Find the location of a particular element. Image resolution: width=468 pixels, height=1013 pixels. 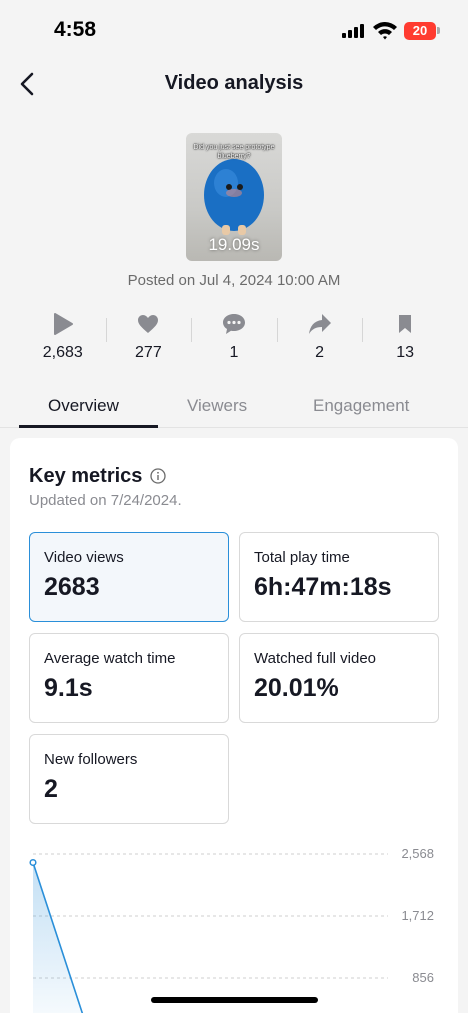

y-tick-label: 856 is located at coordinates (423, 977).